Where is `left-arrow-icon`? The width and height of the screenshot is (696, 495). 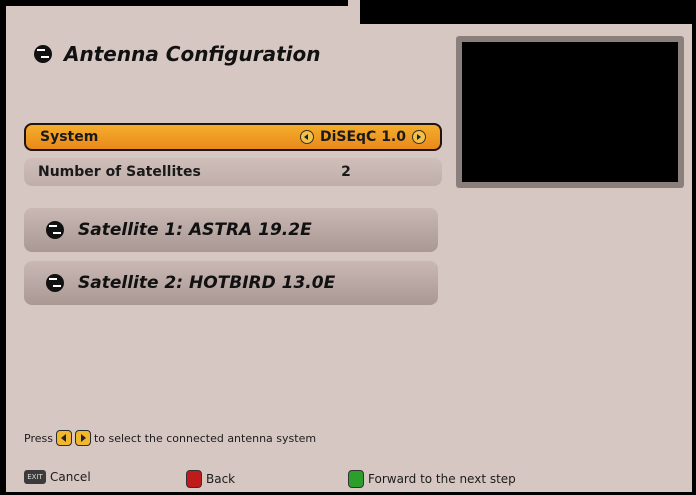
left-arrow-icon is located at coordinates (306, 137).